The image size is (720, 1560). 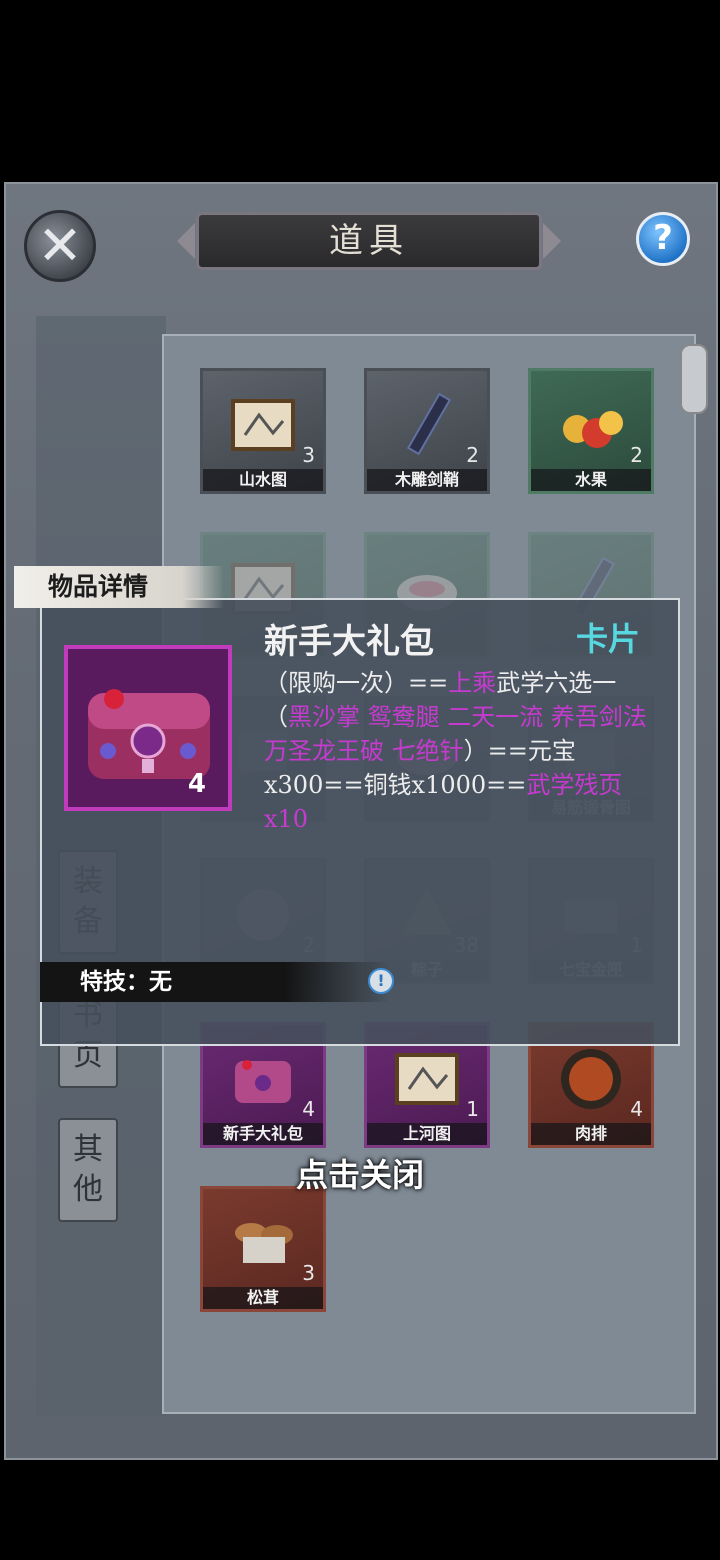 I want to click on treasure-chest-icon, so click(x=263, y=1080).